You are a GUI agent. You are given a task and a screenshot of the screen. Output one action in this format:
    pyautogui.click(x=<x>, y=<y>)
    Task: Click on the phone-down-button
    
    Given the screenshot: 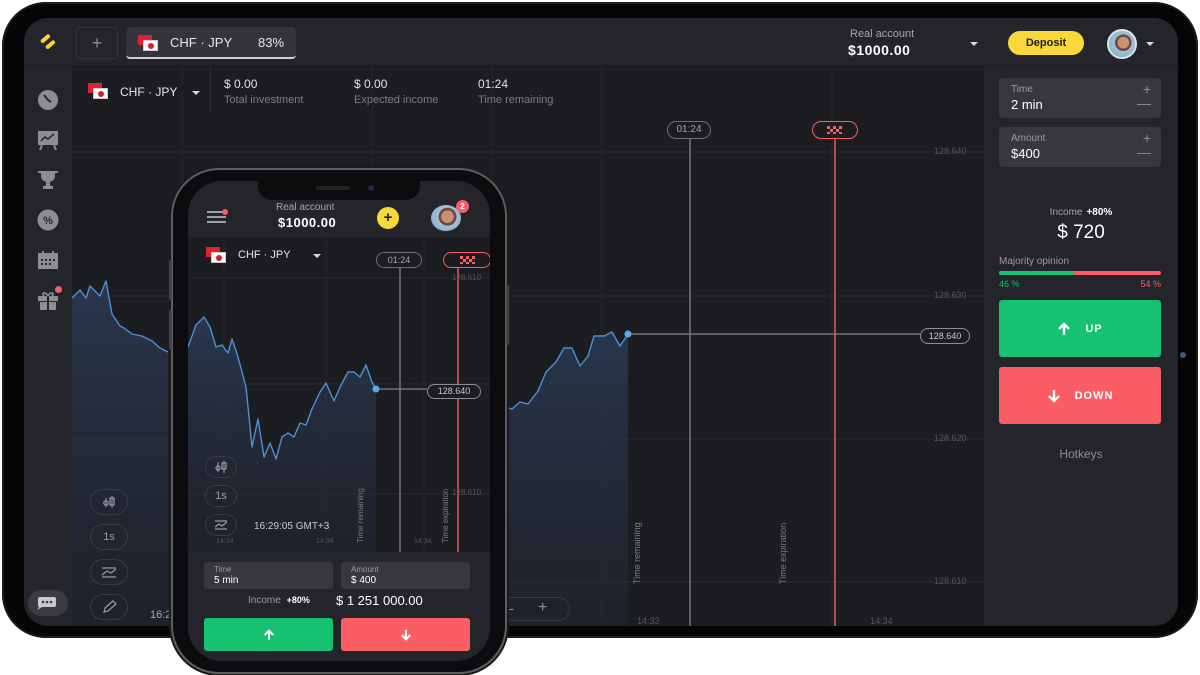 What is the action you would take?
    pyautogui.click(x=405, y=634)
    